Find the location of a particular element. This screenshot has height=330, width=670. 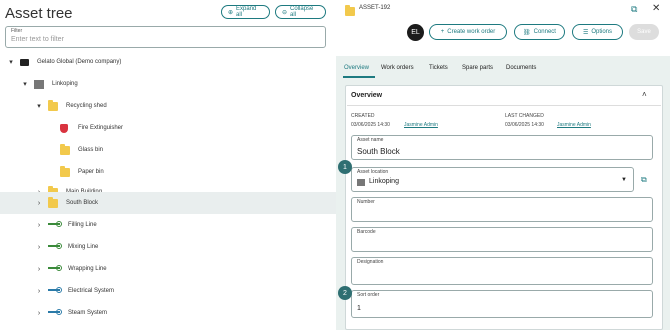

asset-name-label: Asset name is located at coordinates (370, 140).